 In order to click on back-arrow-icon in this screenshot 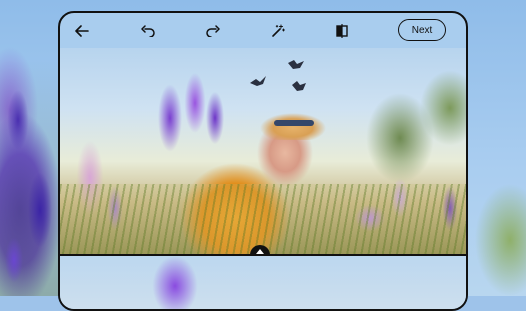, I will do `click(82, 31)`.